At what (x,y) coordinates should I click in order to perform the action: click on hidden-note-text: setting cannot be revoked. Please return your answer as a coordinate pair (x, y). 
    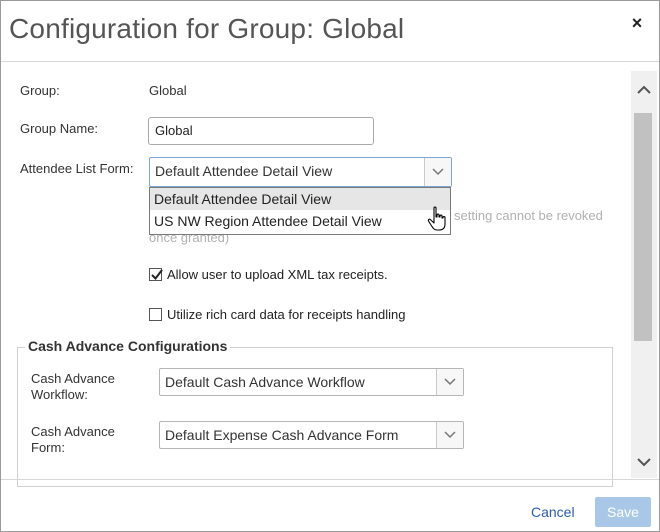
    Looking at the image, I should click on (528, 215).